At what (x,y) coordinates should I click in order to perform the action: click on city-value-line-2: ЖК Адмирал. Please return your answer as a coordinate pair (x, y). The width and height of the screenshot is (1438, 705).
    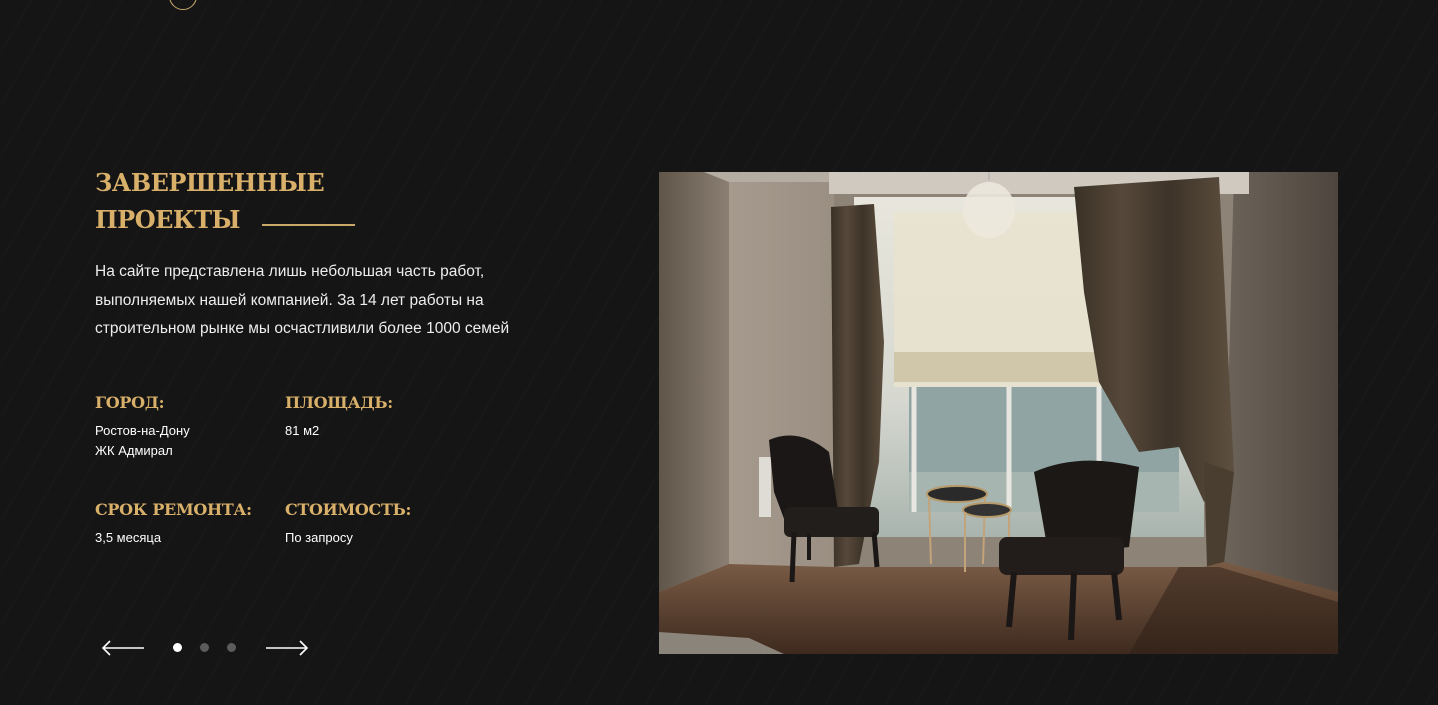
    Looking at the image, I should click on (134, 450).